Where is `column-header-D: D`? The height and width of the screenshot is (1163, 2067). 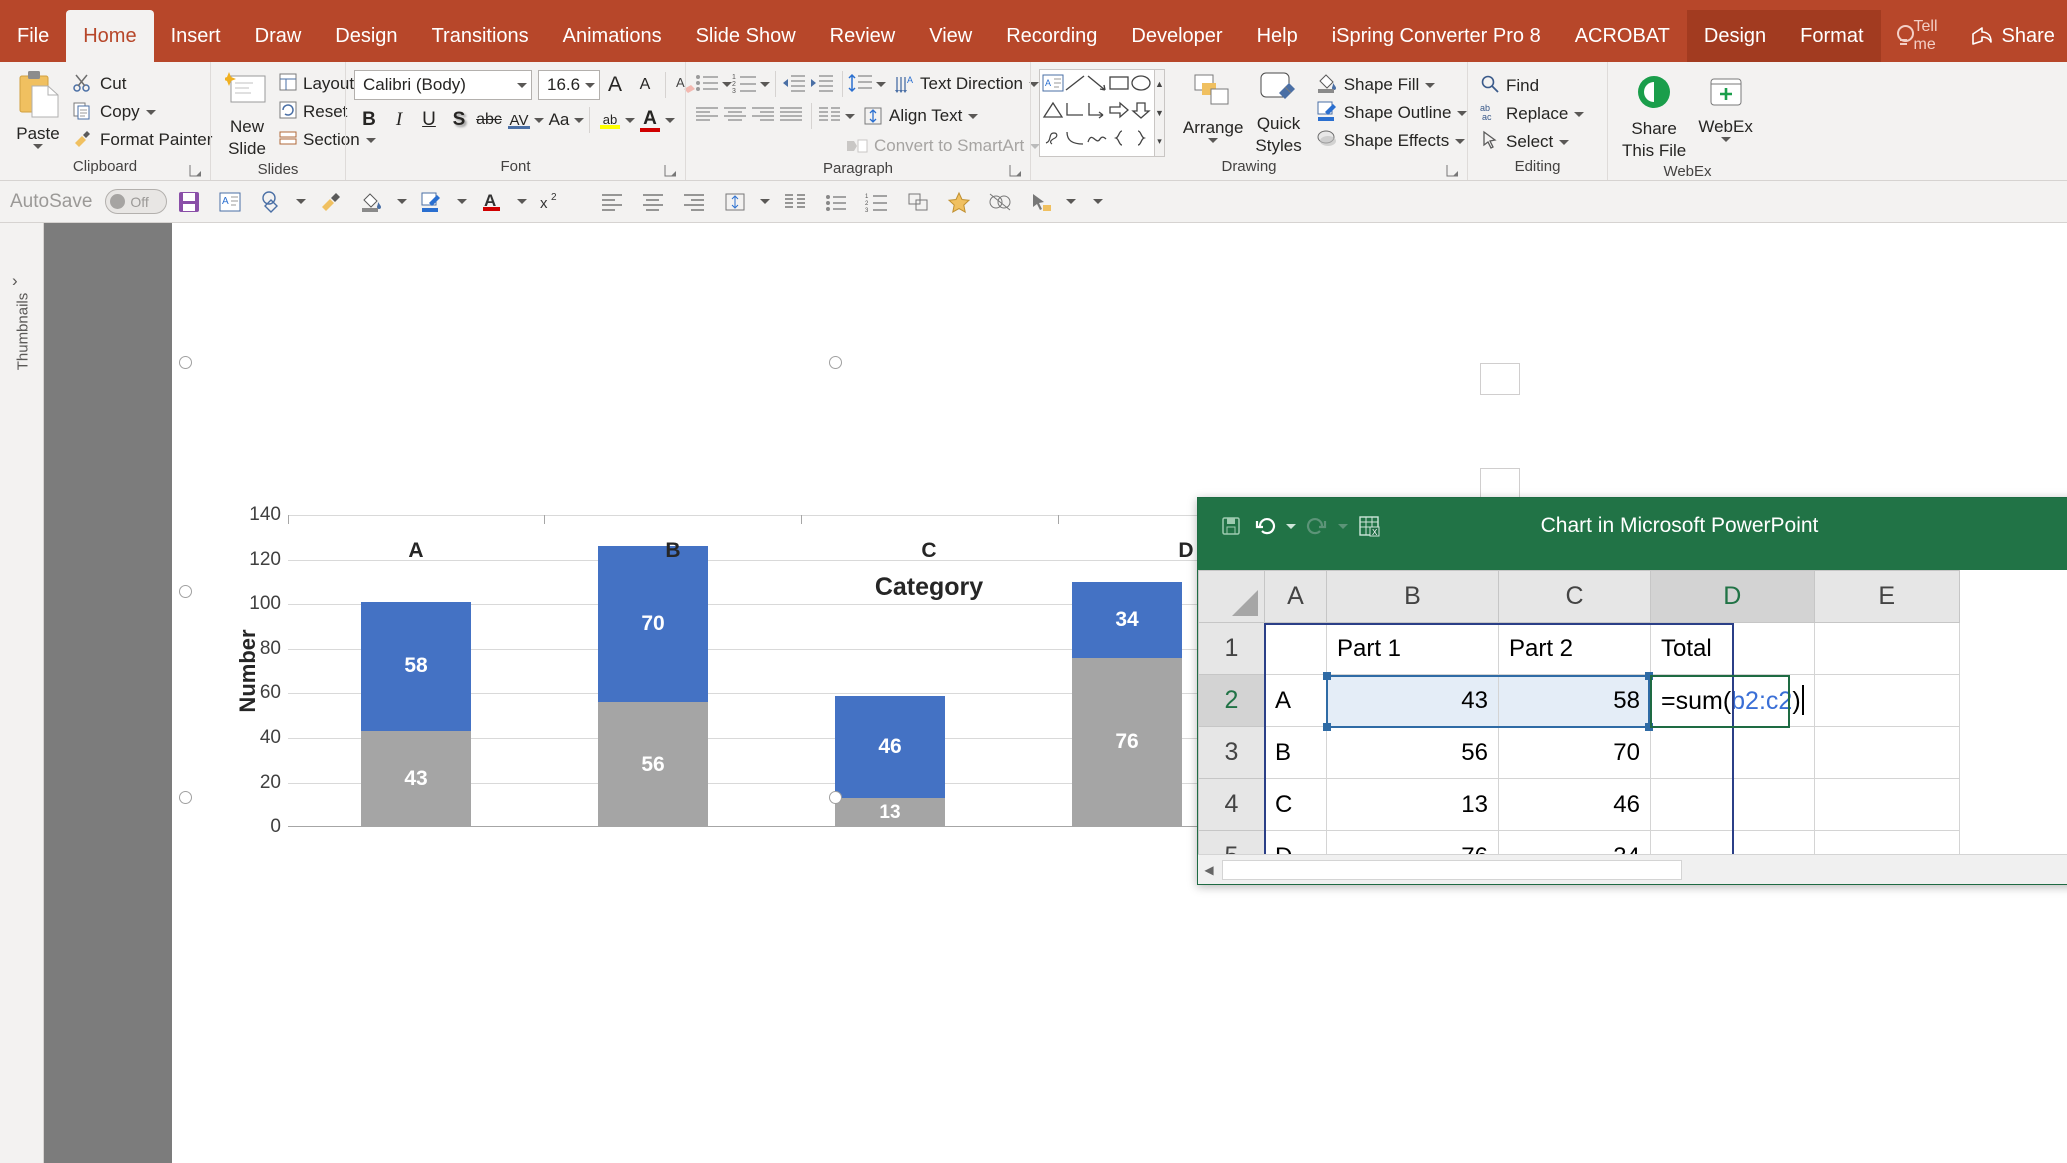 column-header-D: D is located at coordinates (1732, 596).